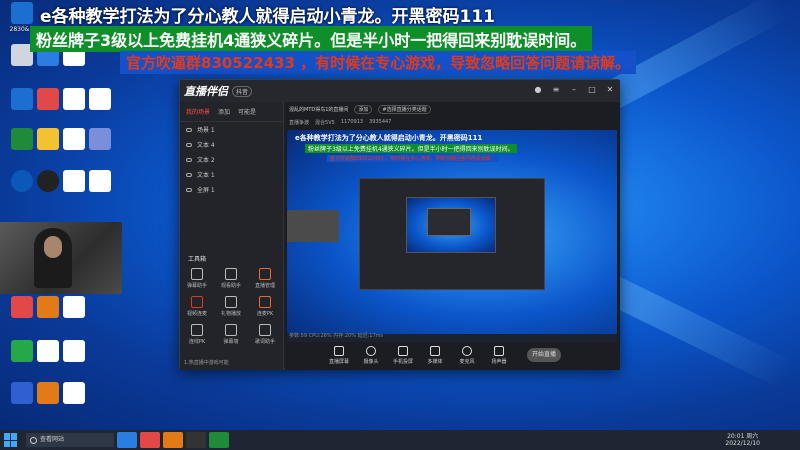  What do you see at coordinates (452, 122) in the screenshot?
I see `stat-bar: 直播争渡 混合5V5 1170913 3935447` at bounding box center [452, 122].